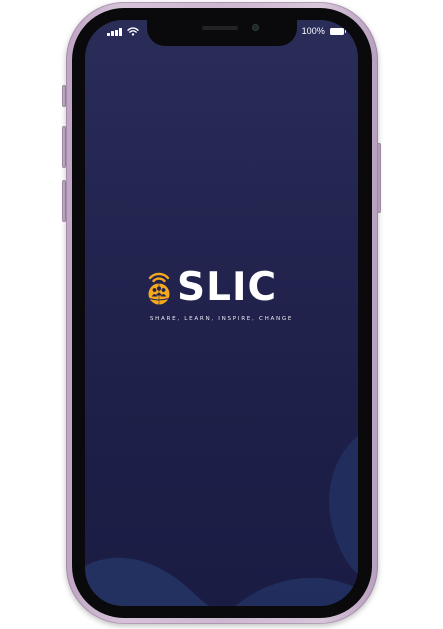 This screenshot has height=629, width=443. What do you see at coordinates (255, 27) in the screenshot?
I see `front-camera` at bounding box center [255, 27].